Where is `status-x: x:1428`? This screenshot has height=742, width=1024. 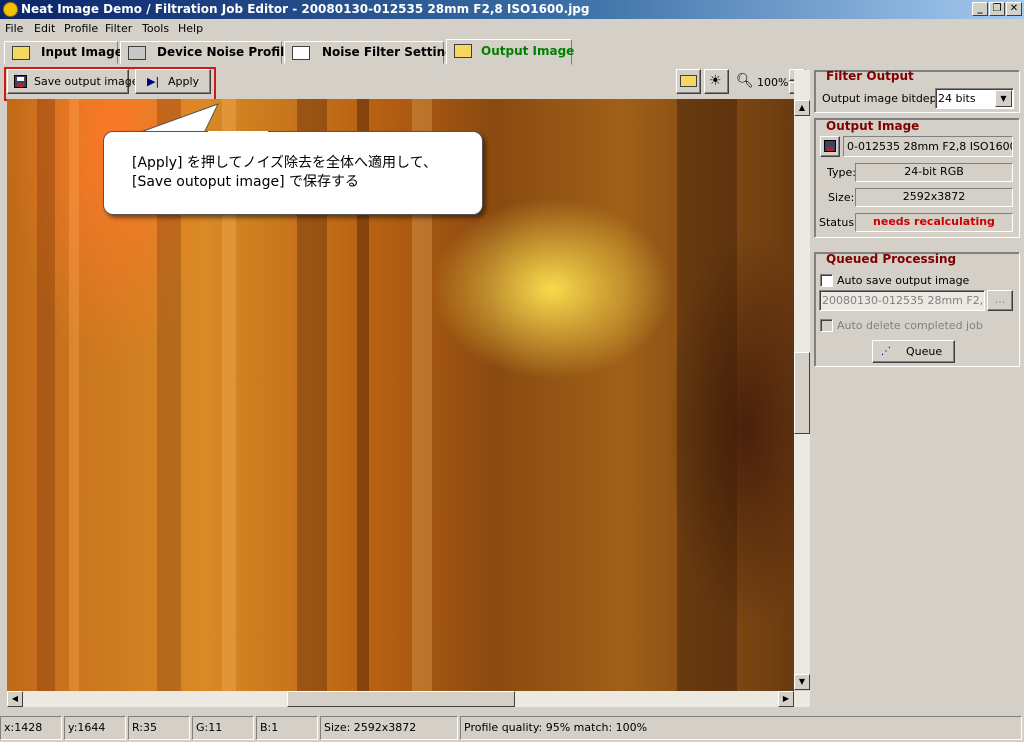 status-x: x:1428 is located at coordinates (31, 728).